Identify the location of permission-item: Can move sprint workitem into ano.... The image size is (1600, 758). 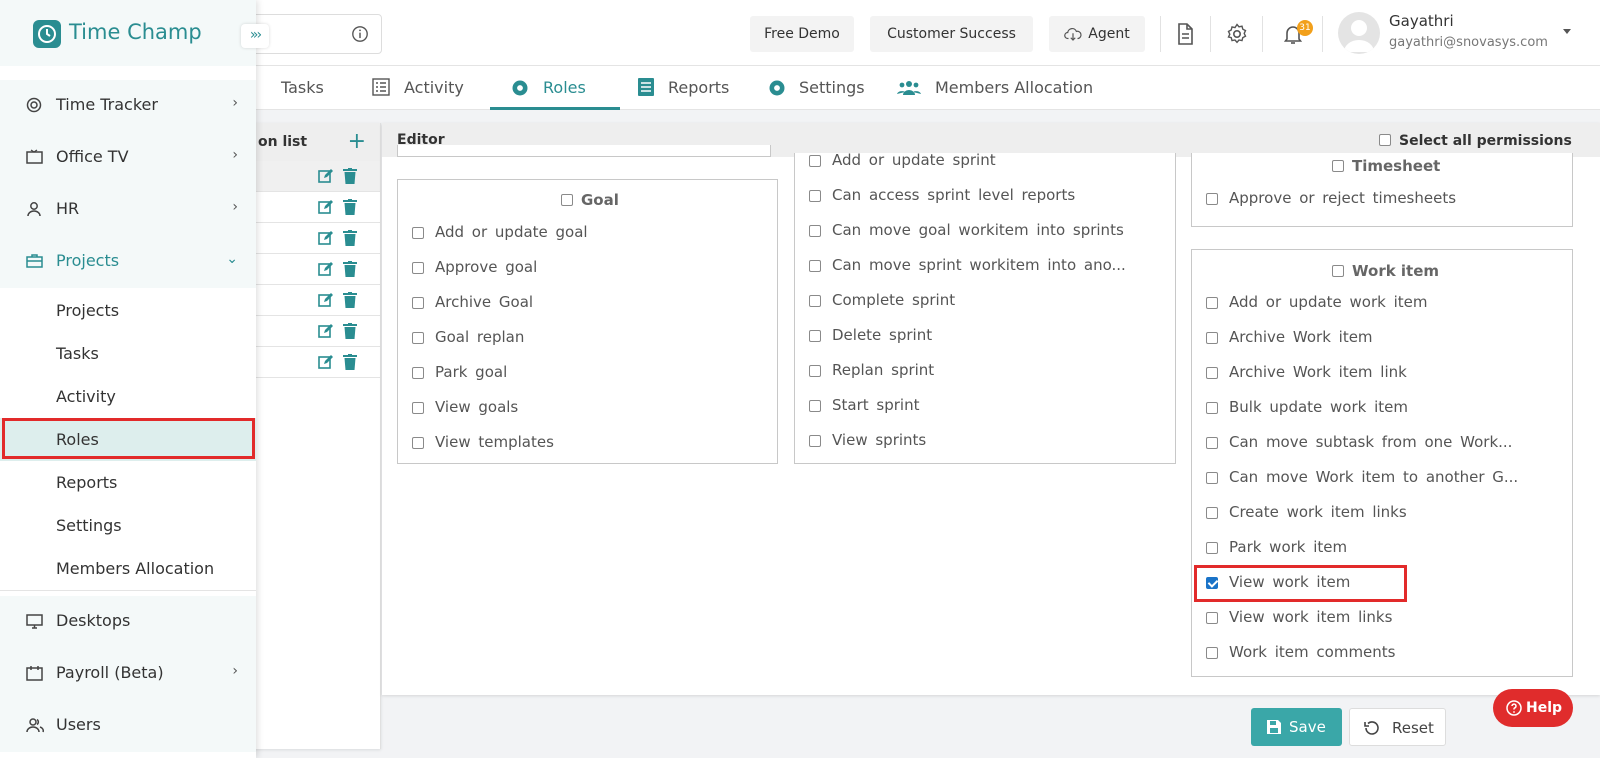
(967, 265).